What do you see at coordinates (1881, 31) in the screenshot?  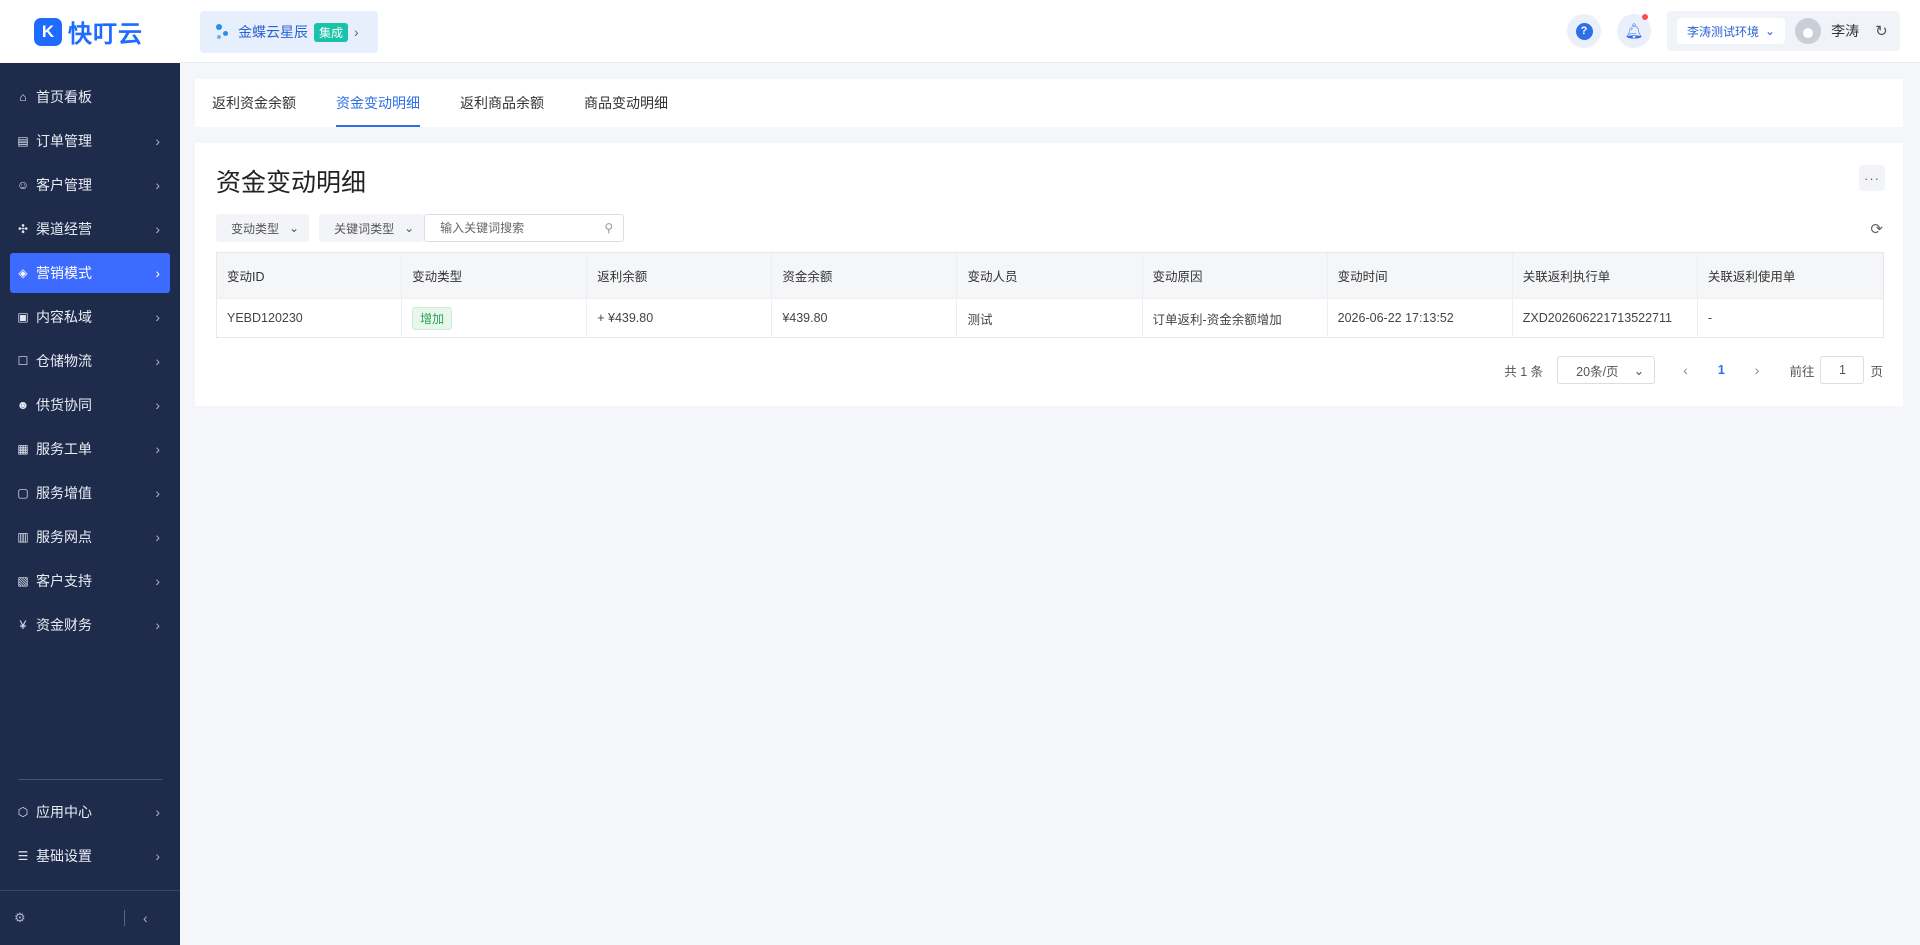 I see `refresh-icon: ↻` at bounding box center [1881, 31].